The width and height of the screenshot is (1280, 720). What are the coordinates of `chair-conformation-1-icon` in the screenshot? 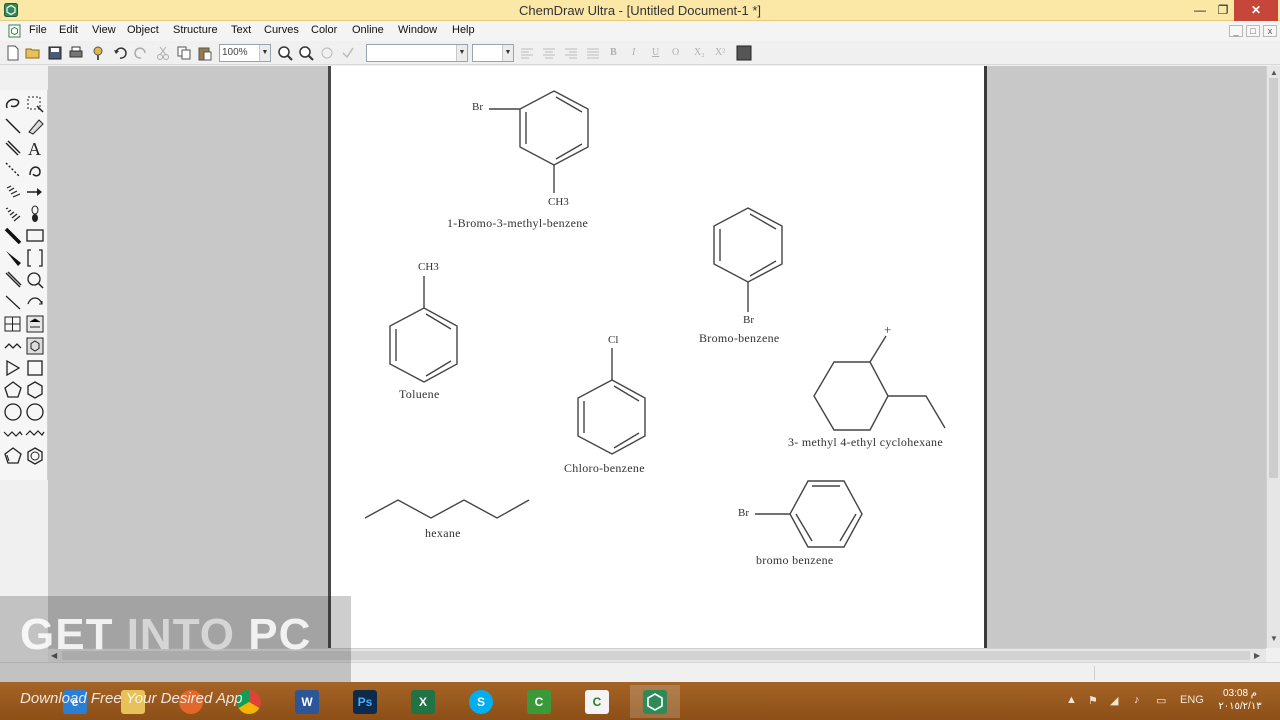 It's located at (13, 434).